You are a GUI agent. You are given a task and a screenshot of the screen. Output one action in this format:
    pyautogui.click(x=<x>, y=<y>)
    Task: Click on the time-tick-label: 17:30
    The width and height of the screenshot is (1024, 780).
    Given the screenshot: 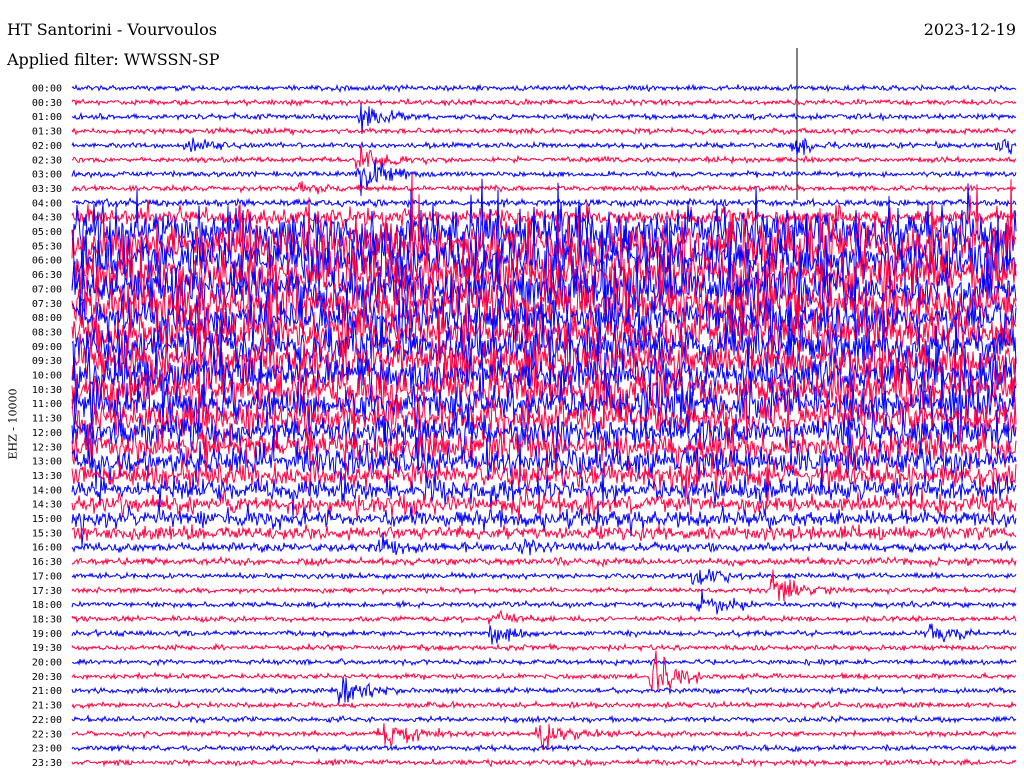 What is the action you would take?
    pyautogui.click(x=47, y=591)
    